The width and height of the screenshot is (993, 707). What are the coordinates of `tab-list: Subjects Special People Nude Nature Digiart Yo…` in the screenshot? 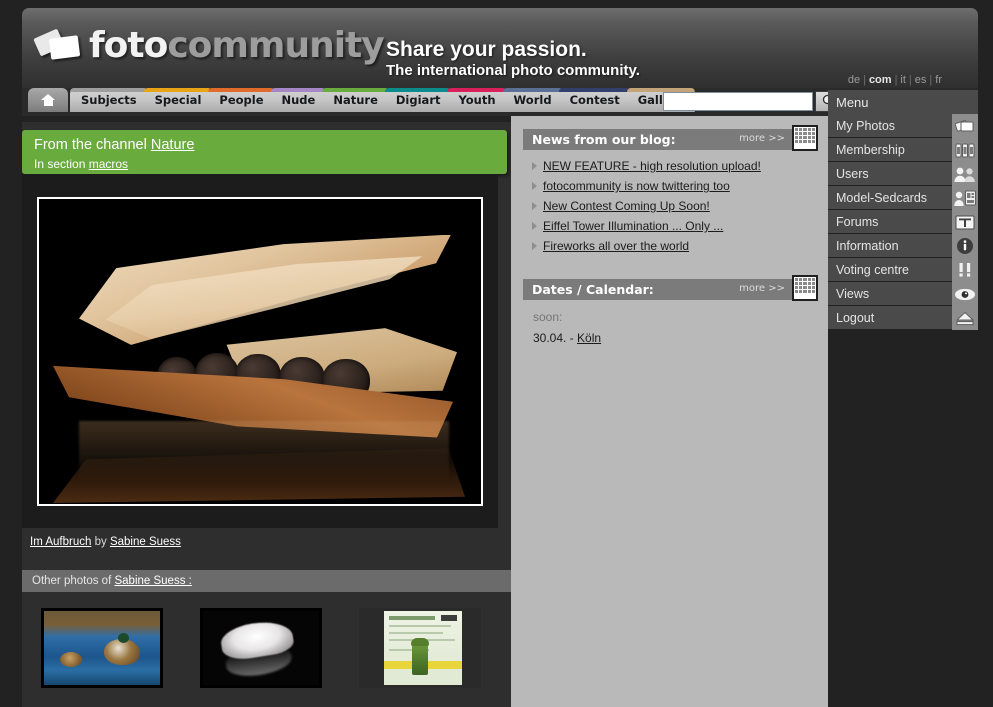 It's located at (361, 100).